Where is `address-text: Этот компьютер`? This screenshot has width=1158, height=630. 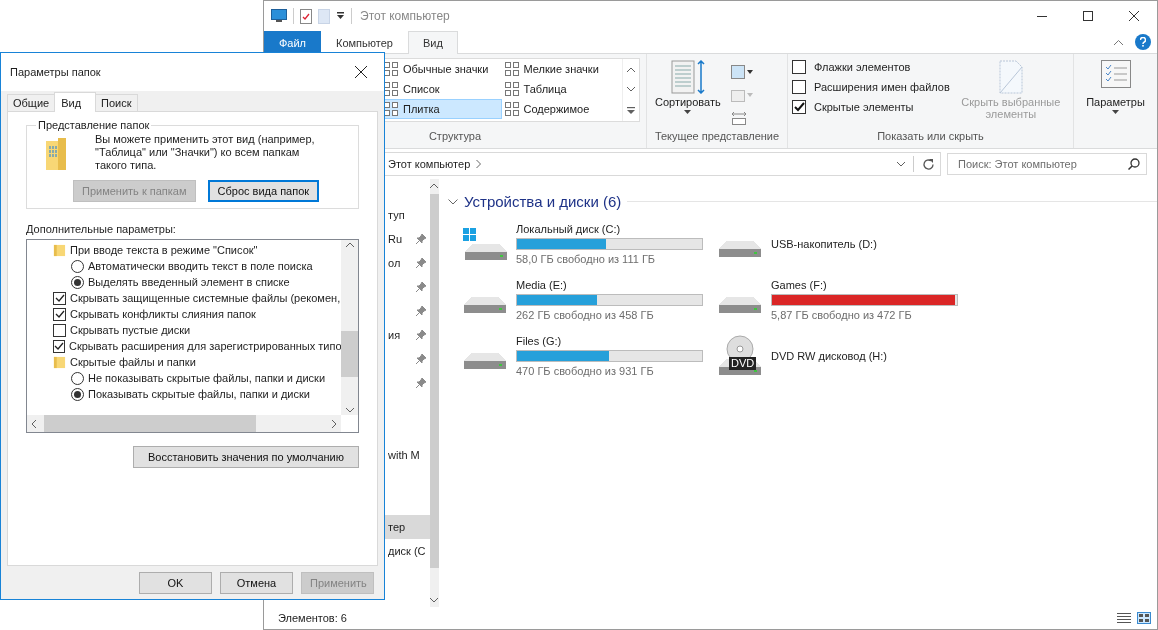
address-text: Этот компьютер is located at coordinates (429, 164).